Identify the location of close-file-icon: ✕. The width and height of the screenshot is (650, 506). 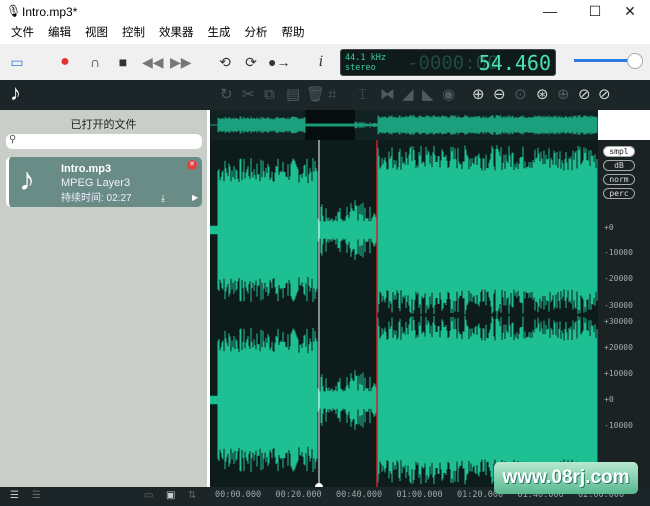
(192, 165).